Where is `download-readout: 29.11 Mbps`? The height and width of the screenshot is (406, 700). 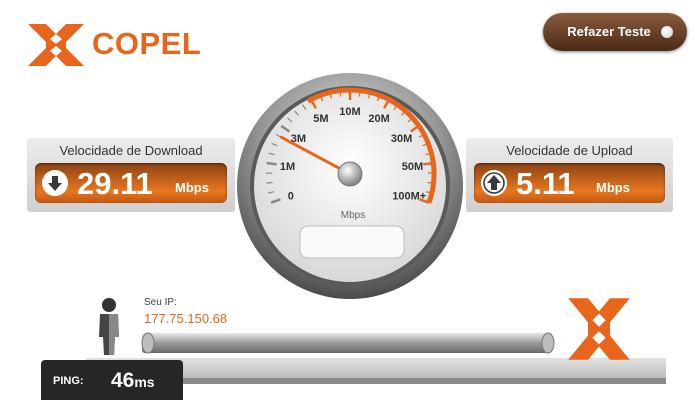 download-readout: 29.11 Mbps is located at coordinates (131, 183).